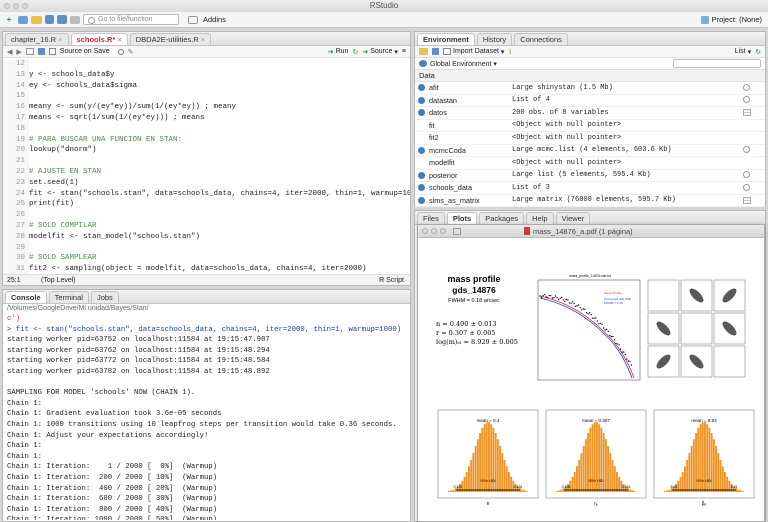 This screenshot has height=522, width=768. I want to click on outline-icon: ≡, so click(404, 51).